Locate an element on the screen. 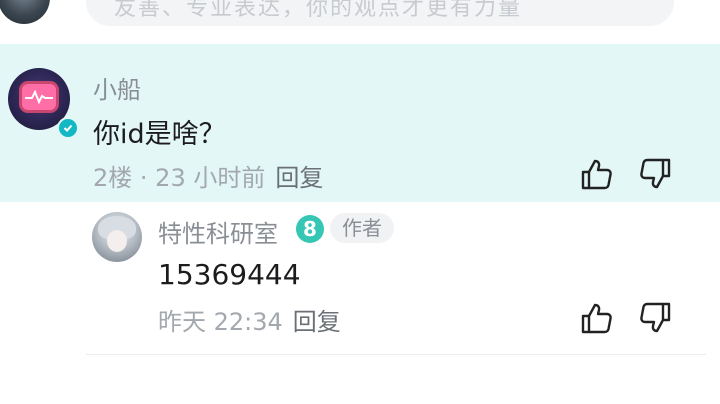  reply-username: 特性科研室 is located at coordinates (218, 231).